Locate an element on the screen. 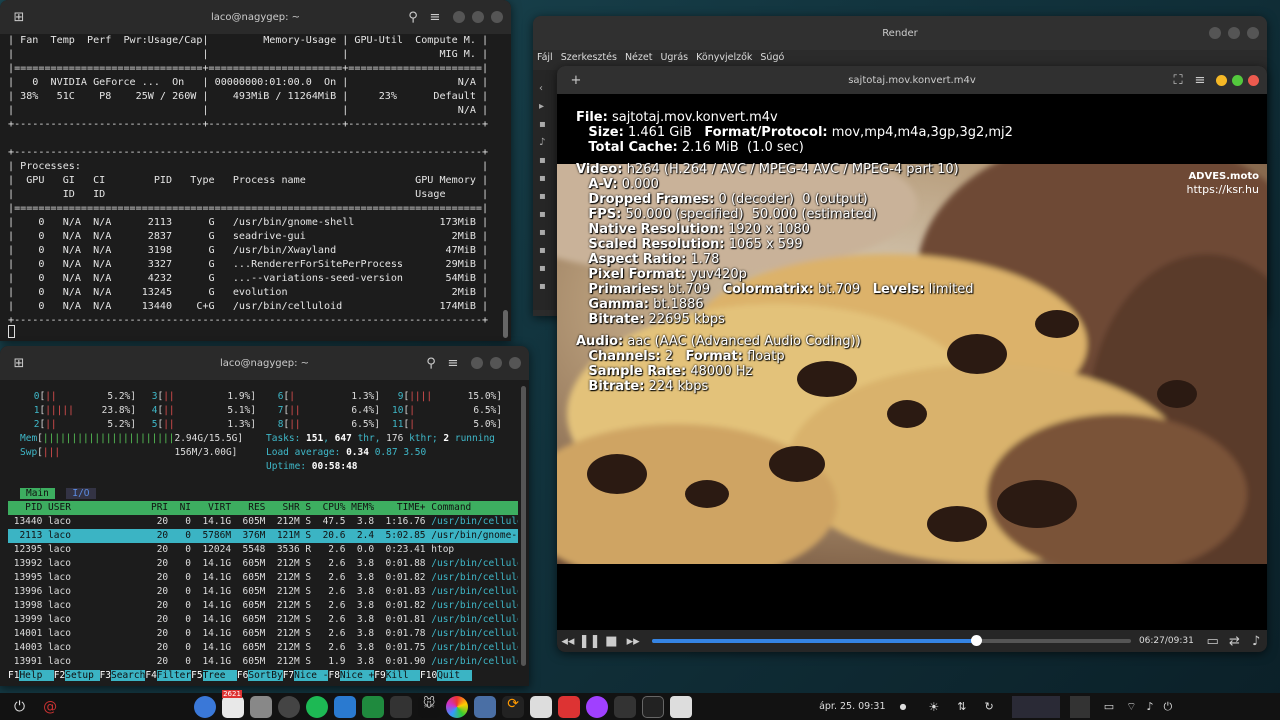  screen-icon: ▭ is located at coordinates (1109, 706).